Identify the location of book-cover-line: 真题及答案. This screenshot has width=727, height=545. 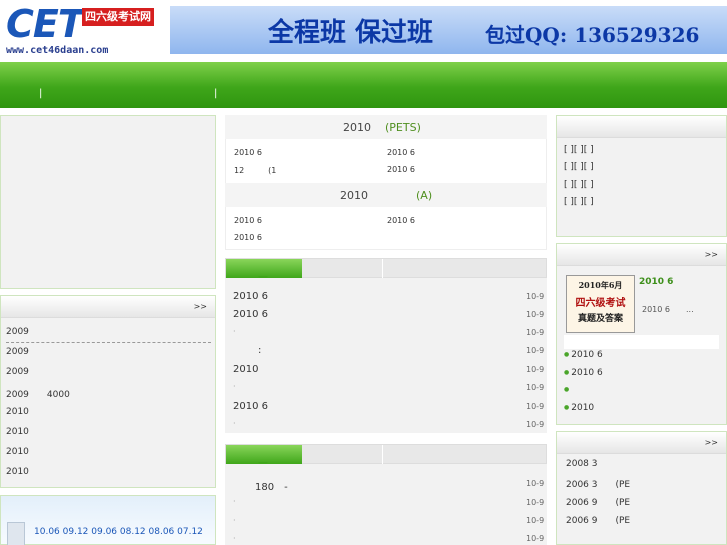
(600, 319).